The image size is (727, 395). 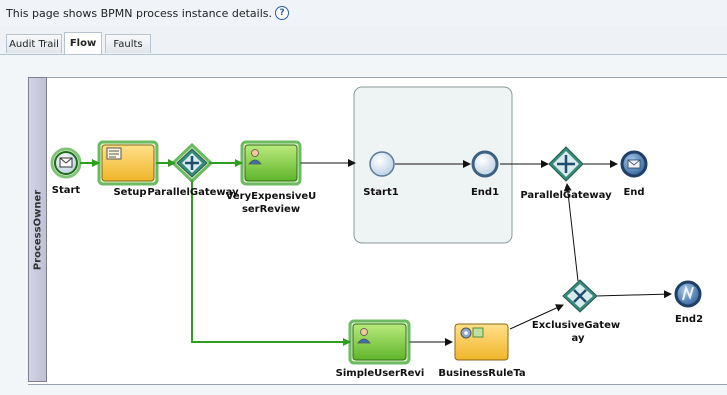 What do you see at coordinates (66, 190) in the screenshot?
I see `start-label: Start` at bounding box center [66, 190].